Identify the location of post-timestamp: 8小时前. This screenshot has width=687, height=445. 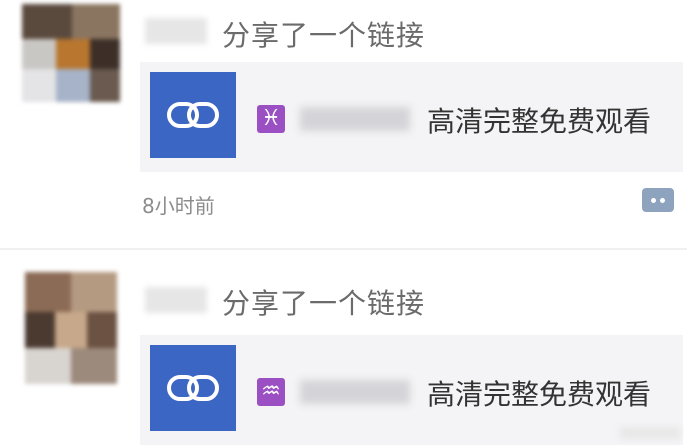
(178, 206).